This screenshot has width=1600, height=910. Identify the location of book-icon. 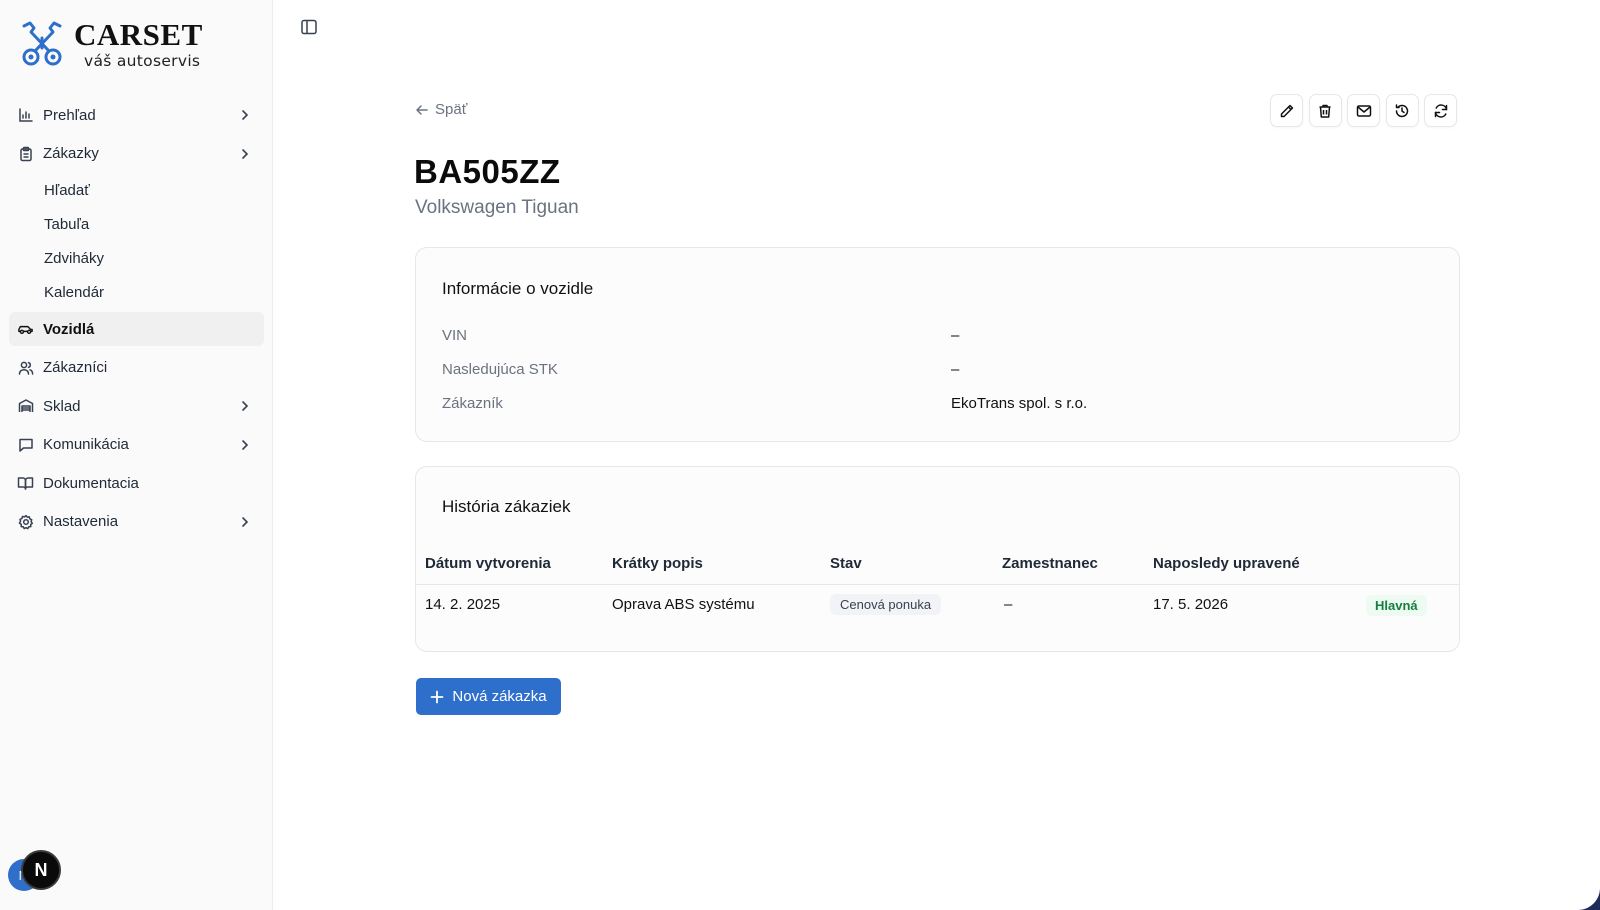
(25, 483).